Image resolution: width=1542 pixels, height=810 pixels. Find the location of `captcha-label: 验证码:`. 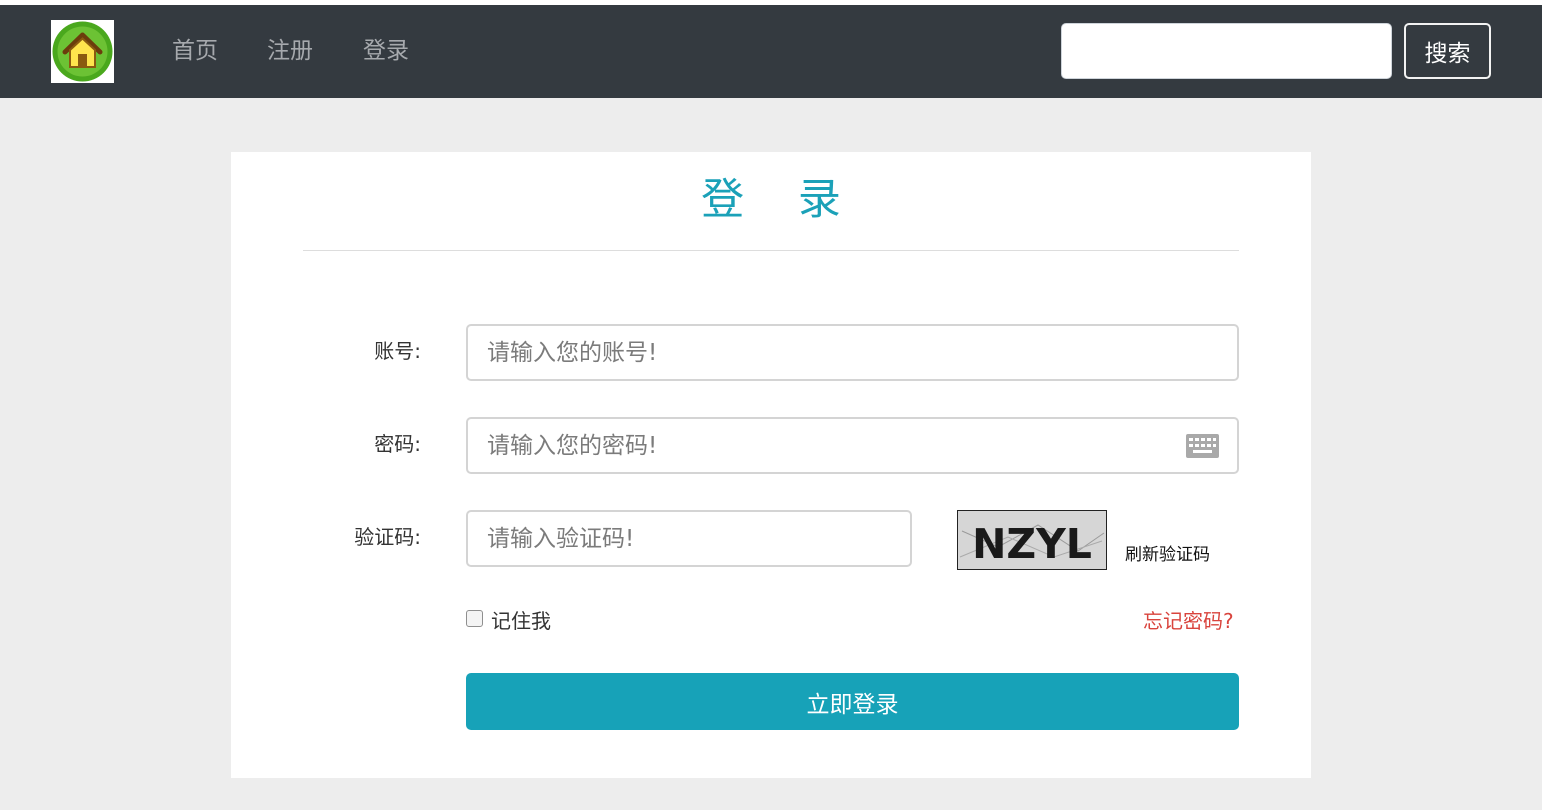

captcha-label: 验证码: is located at coordinates (387, 537).